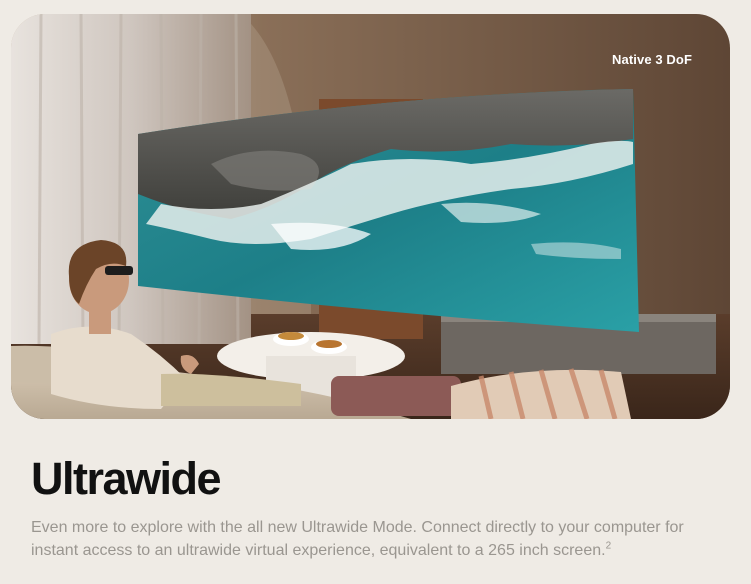  Describe the element at coordinates (609, 546) in the screenshot. I see `footnote-marker: 2` at that location.